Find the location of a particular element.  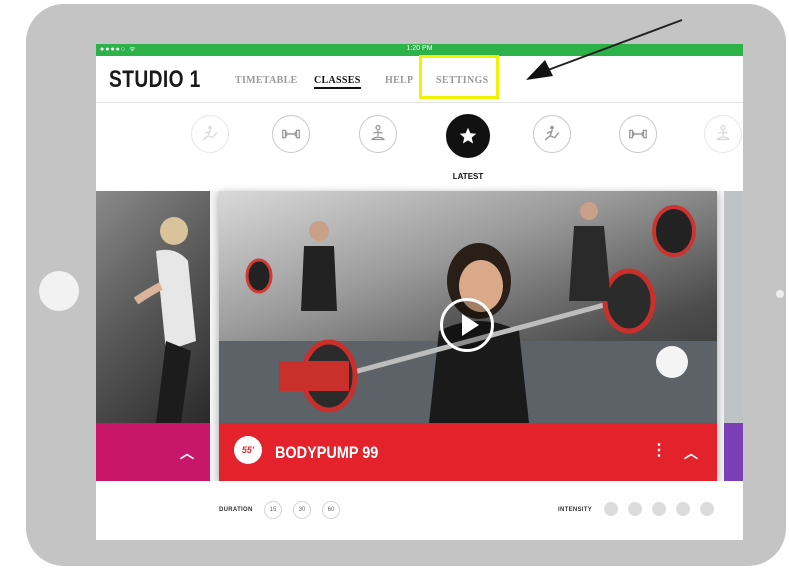

play-button is located at coordinates (467, 325).